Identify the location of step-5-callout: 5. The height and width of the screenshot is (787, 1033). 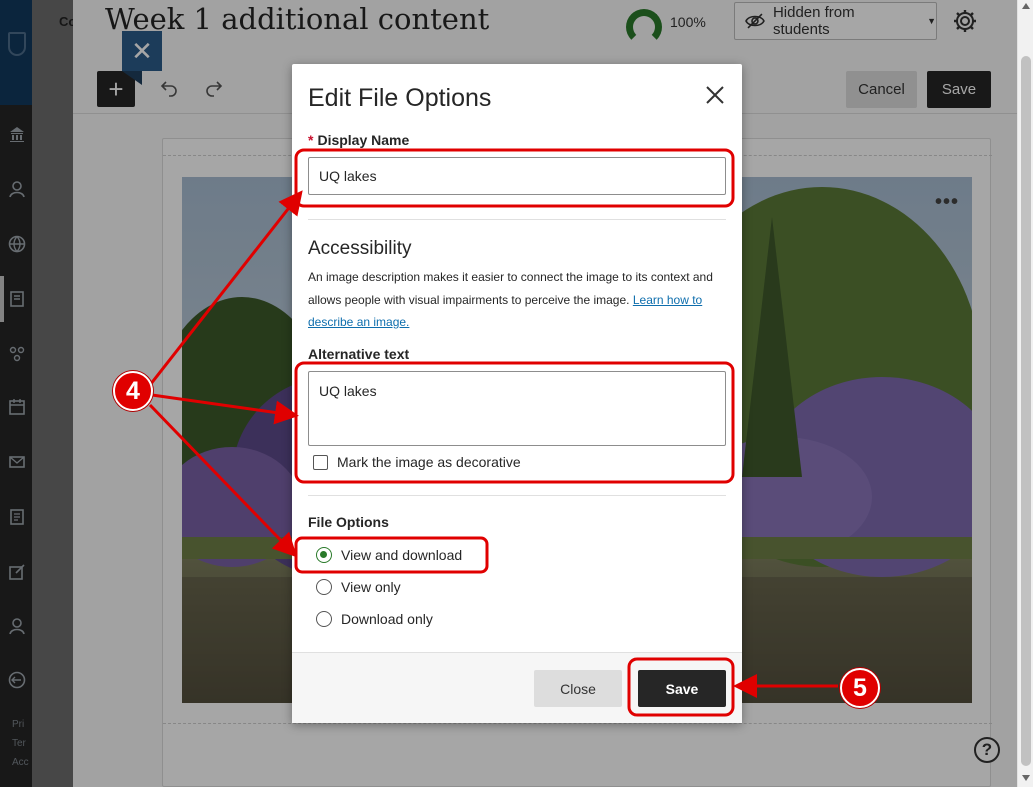
(860, 688).